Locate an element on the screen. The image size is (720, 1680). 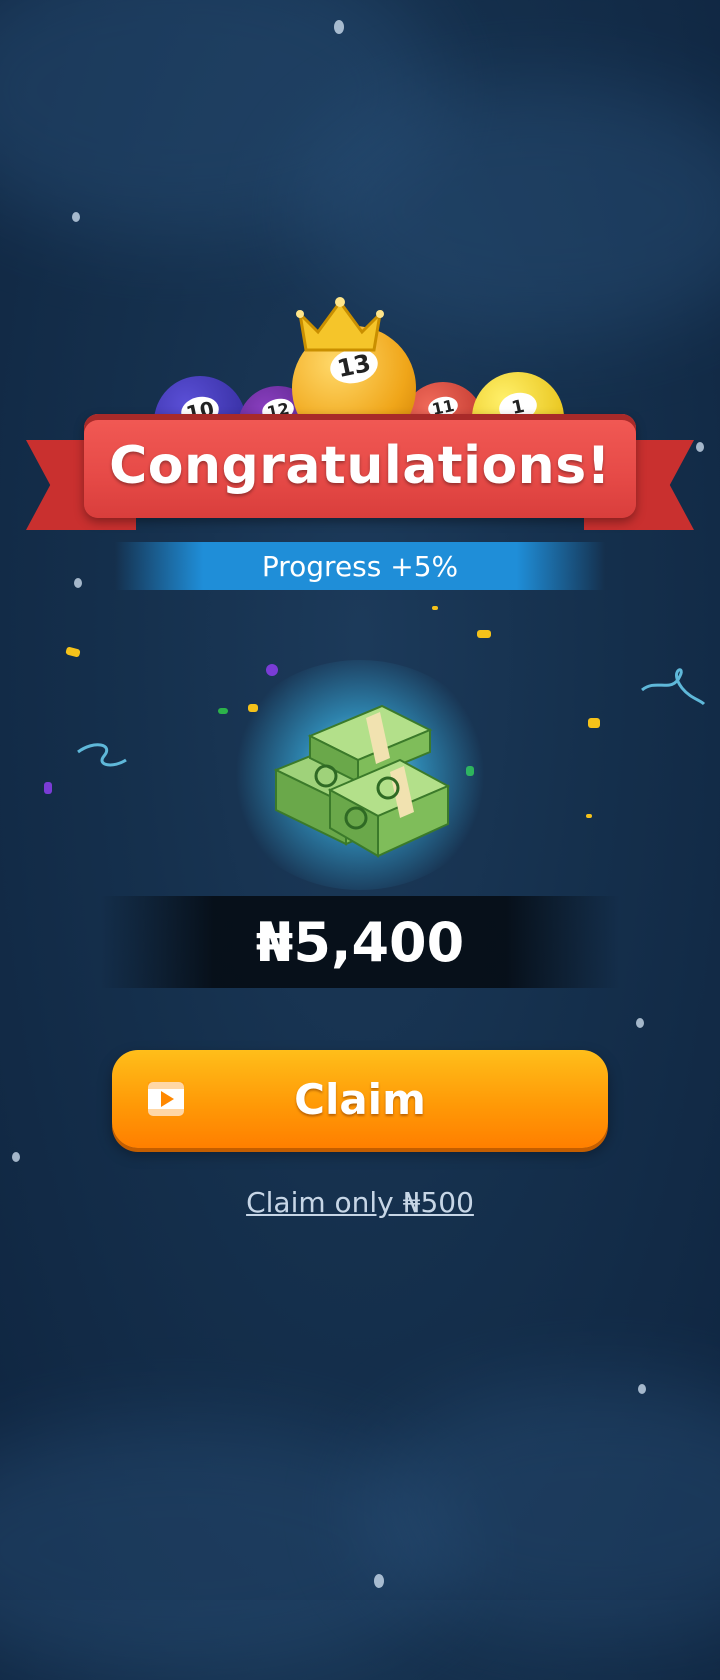
banner-title: Congratulations! is located at coordinates (360, 466).